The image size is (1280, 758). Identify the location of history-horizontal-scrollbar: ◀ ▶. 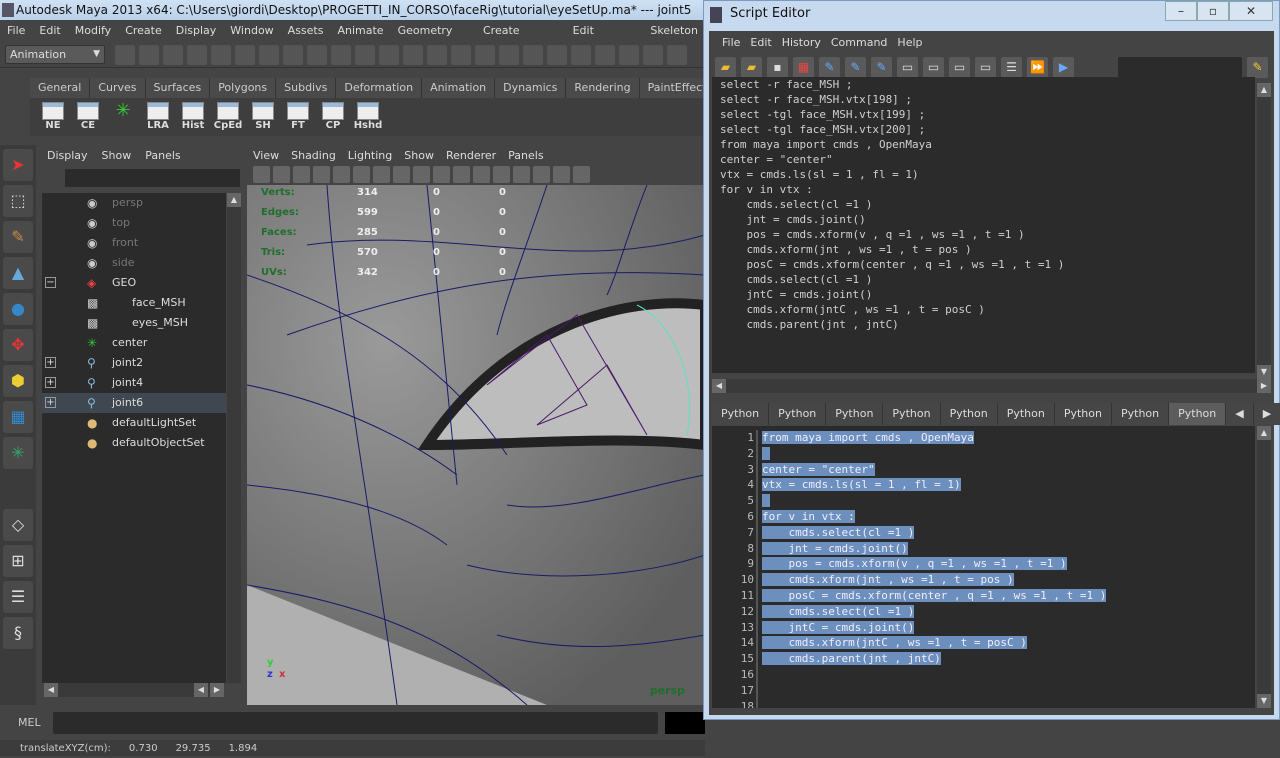
(991, 386).